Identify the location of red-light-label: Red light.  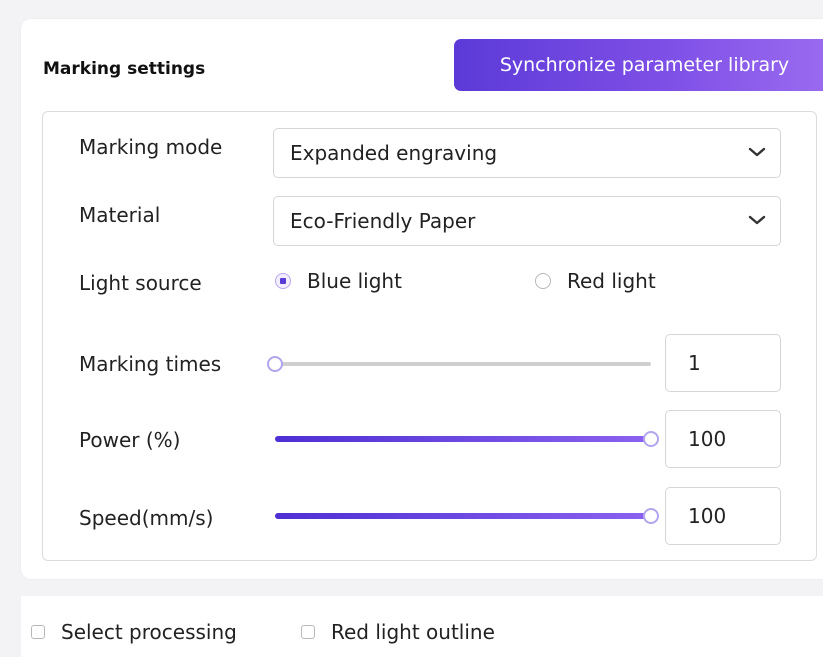
(611, 281).